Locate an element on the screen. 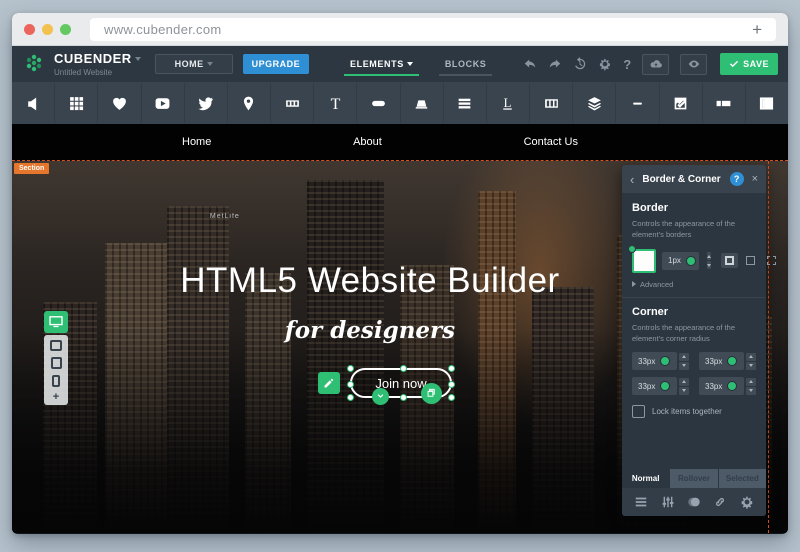 This screenshot has height=552, width=800. corner-radius-input-0: 33px is located at coordinates (660, 361).